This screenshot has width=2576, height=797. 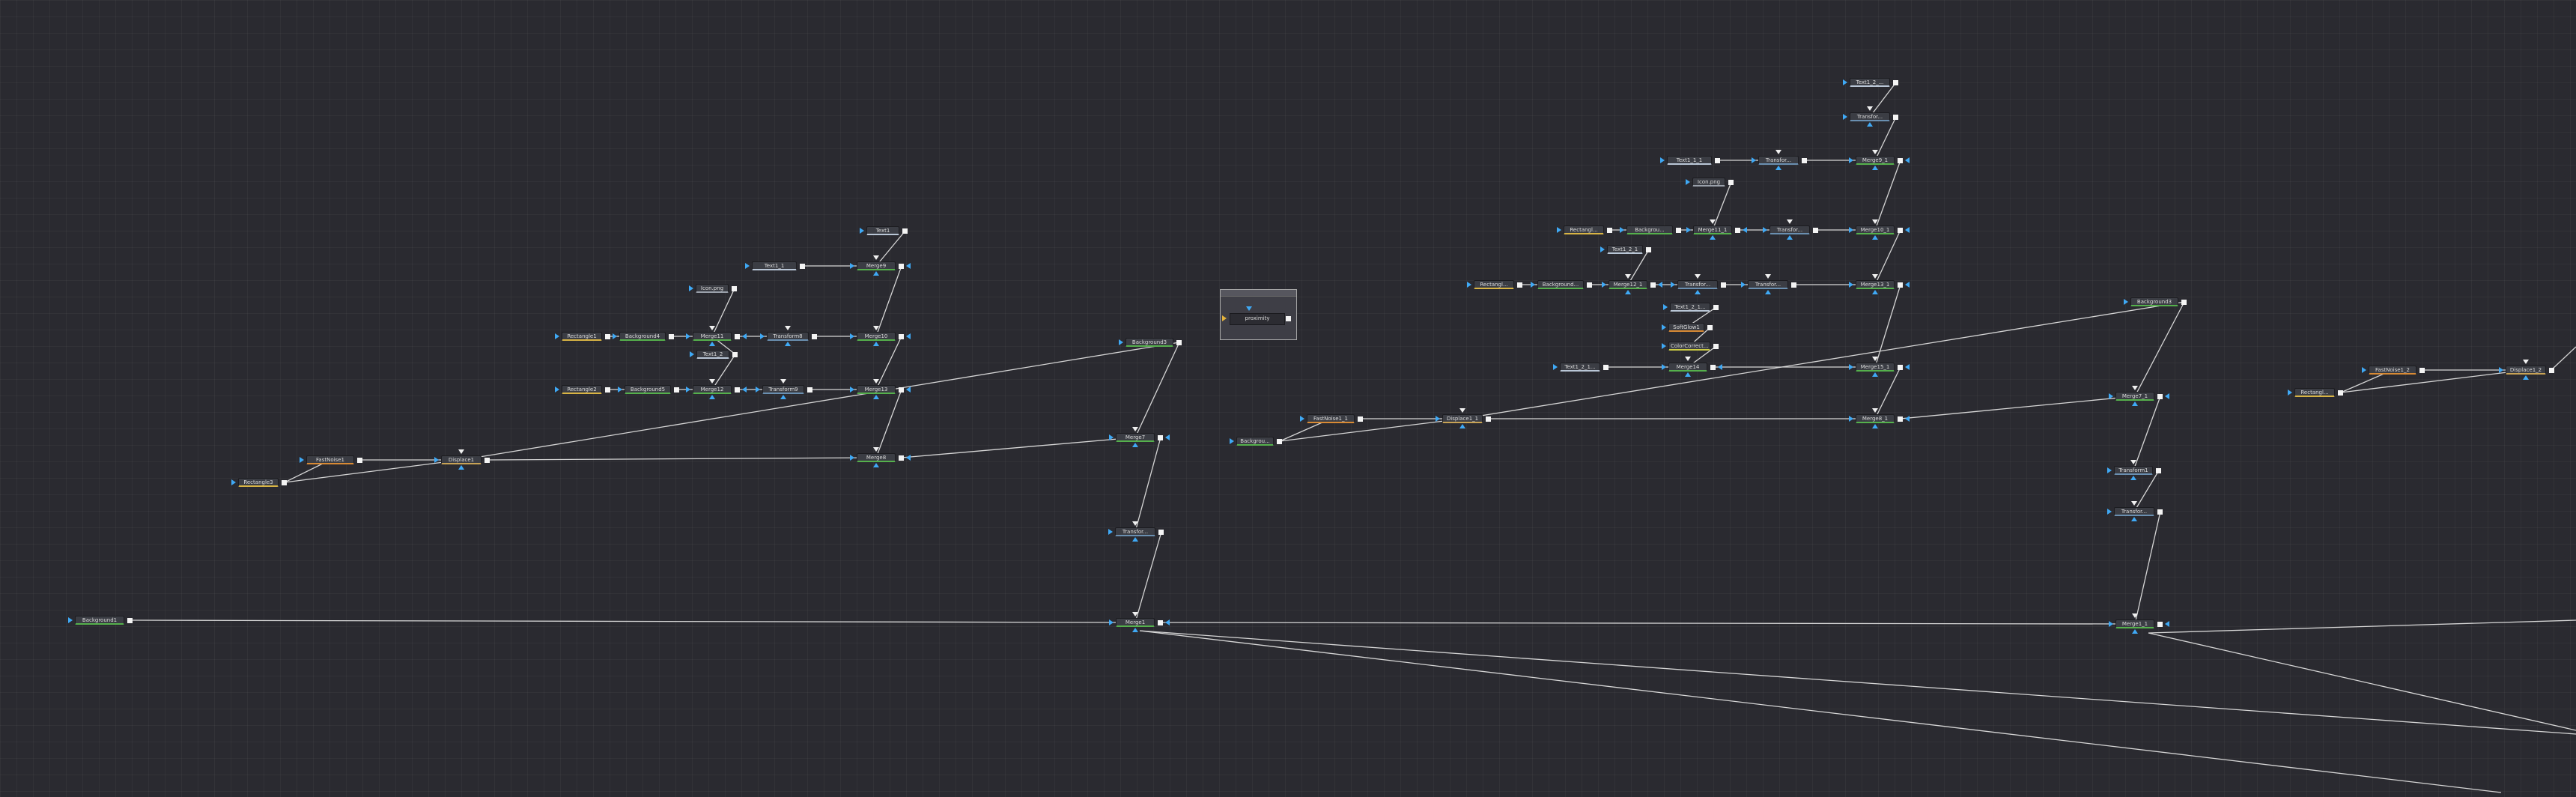 What do you see at coordinates (1686, 327) in the screenshot?
I see `node-label: SoftGlow1` at bounding box center [1686, 327].